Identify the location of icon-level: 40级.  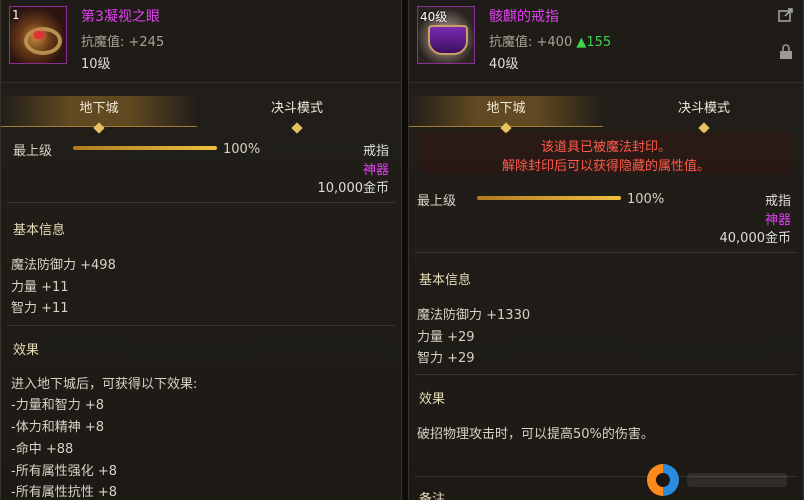
(434, 17).